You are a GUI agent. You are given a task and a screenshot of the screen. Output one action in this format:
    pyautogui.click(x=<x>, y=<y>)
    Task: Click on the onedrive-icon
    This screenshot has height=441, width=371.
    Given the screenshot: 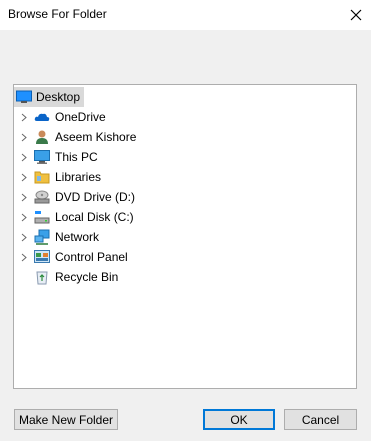 What is the action you would take?
    pyautogui.click(x=42, y=117)
    